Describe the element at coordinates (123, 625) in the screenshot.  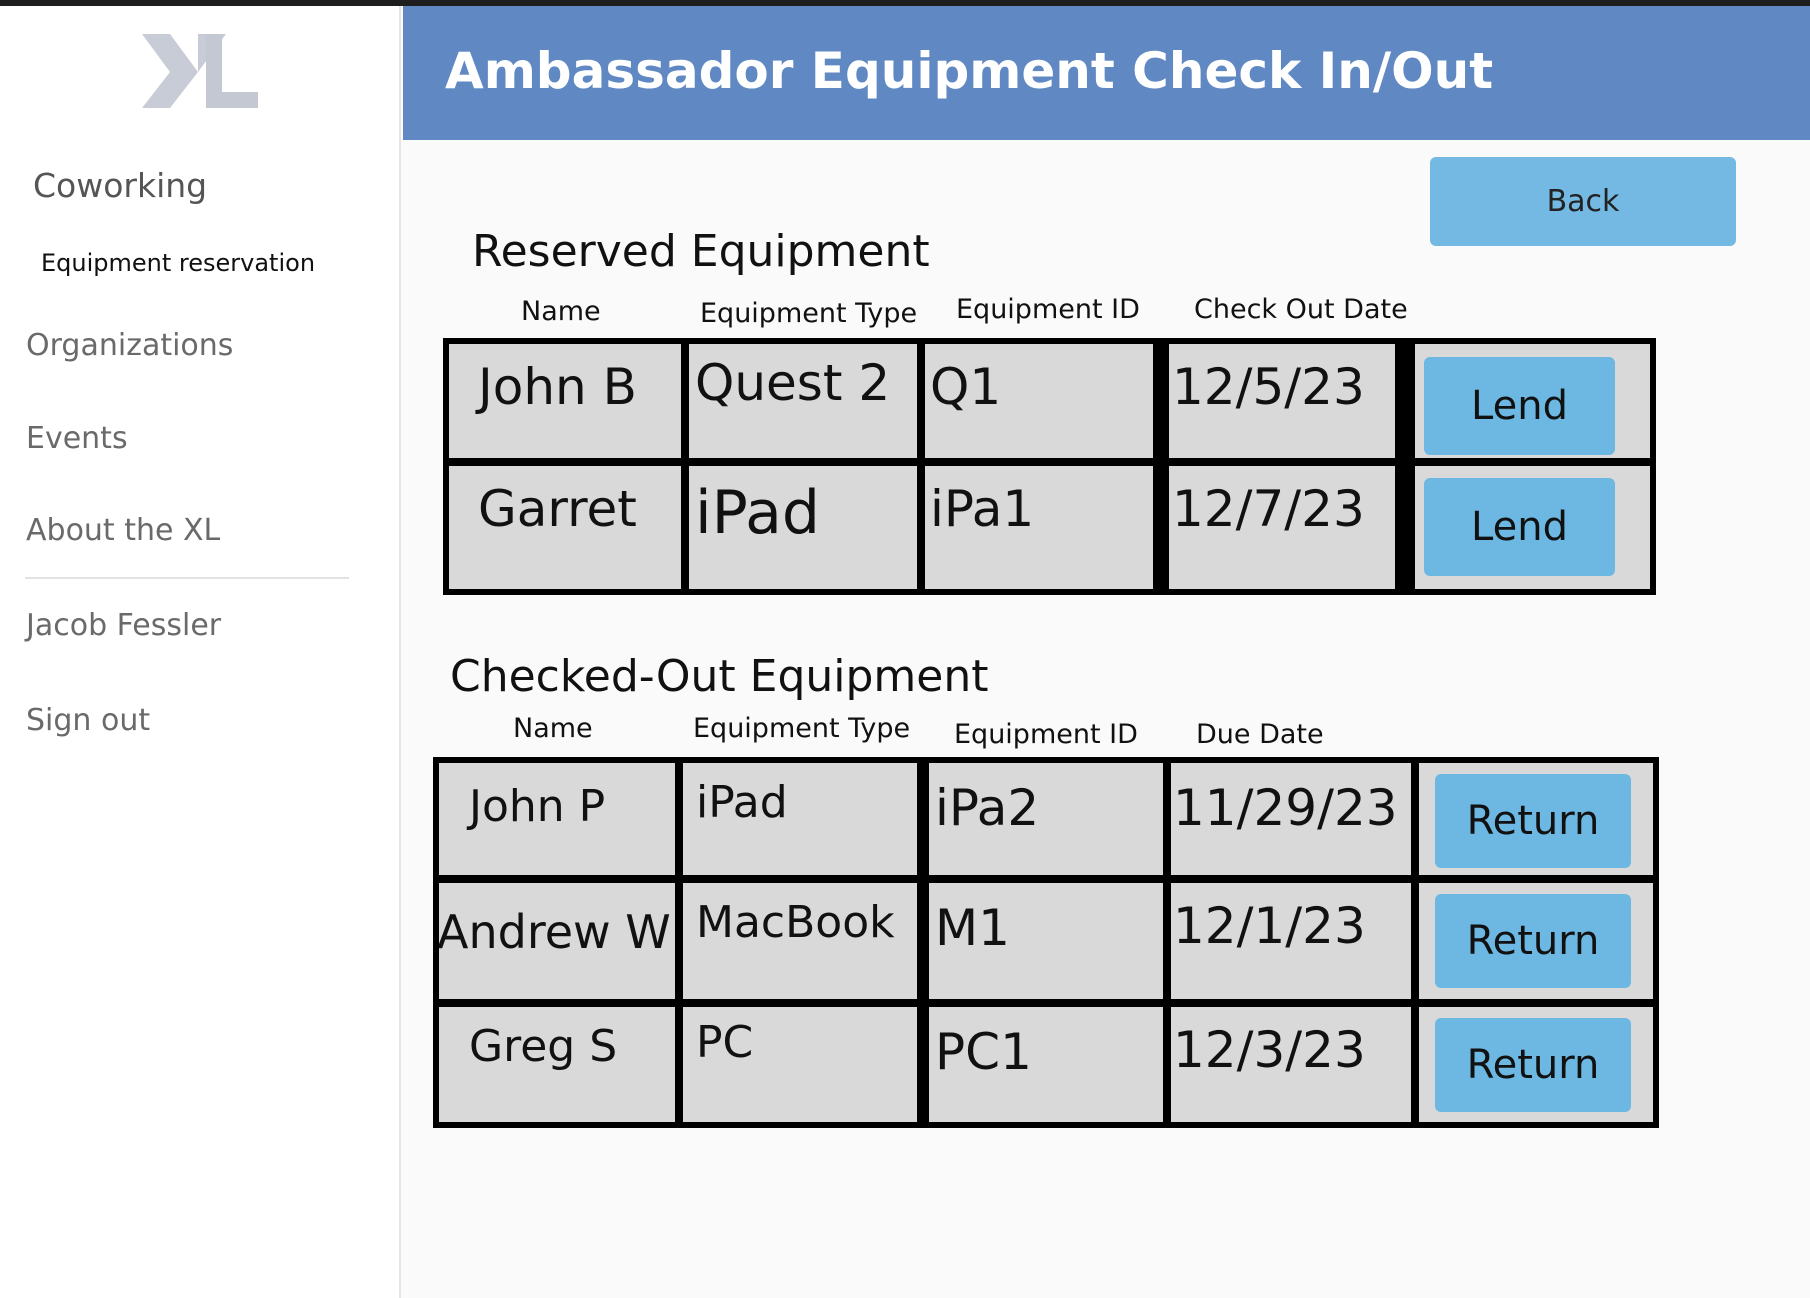
I see `sidebar-user-name: Jacob Fessler` at that location.